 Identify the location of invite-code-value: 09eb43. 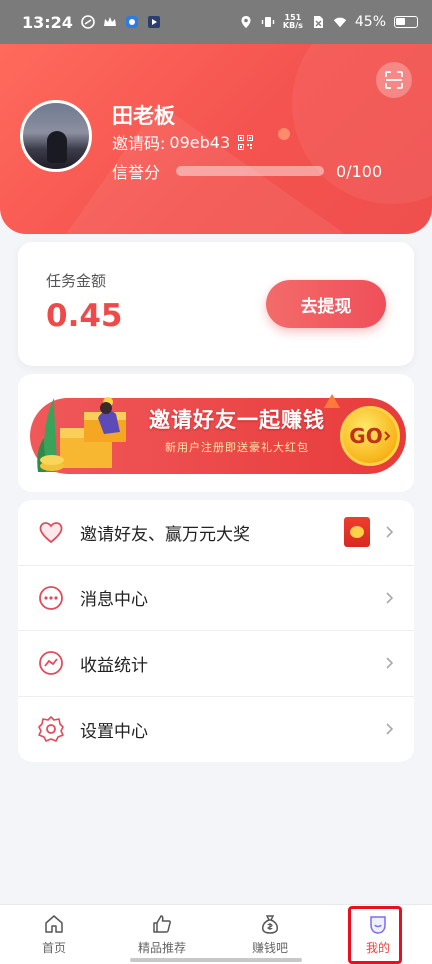
(200, 142).